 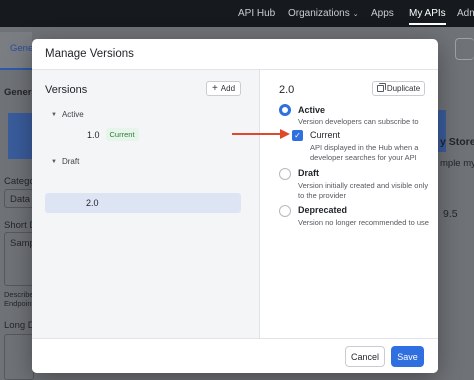 I want to click on status-deprecated-label: Deprecated, so click(x=323, y=210).